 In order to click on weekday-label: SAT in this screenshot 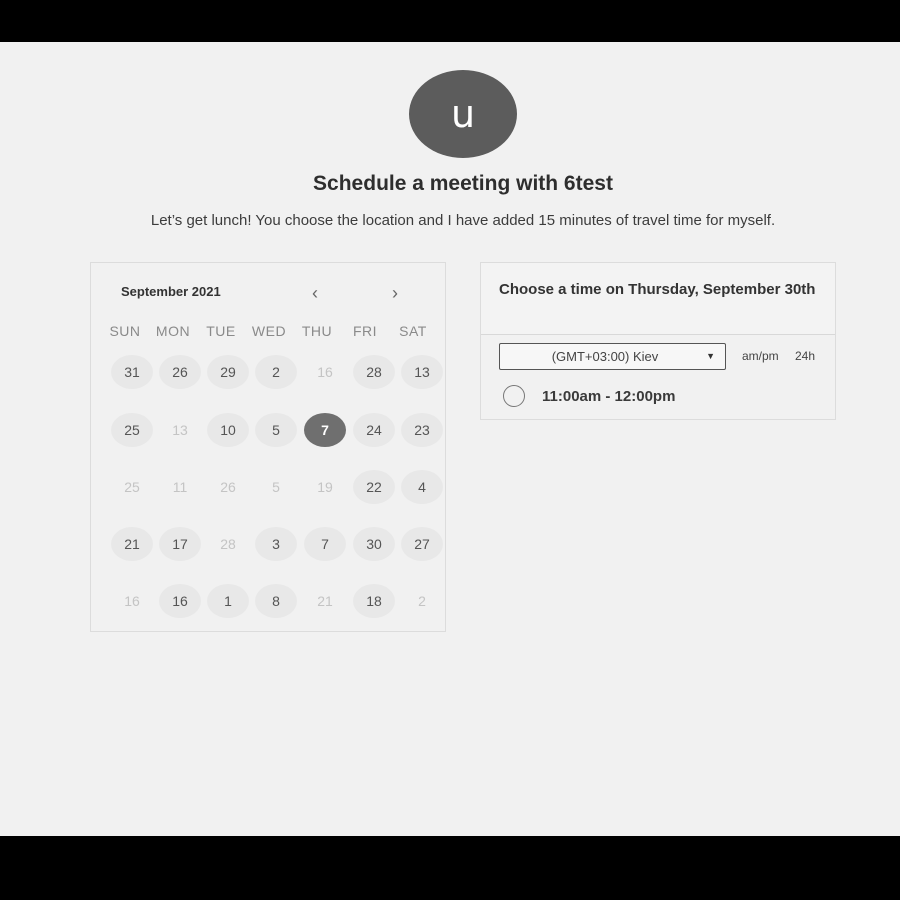, I will do `click(413, 331)`.